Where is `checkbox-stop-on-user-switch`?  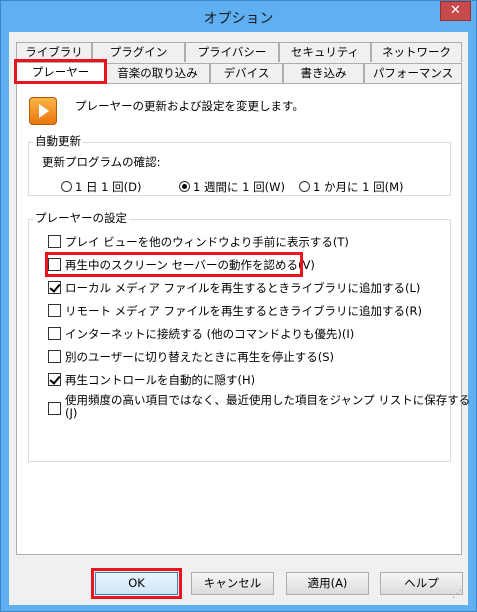
checkbox-stop-on-user-switch is located at coordinates (54, 356).